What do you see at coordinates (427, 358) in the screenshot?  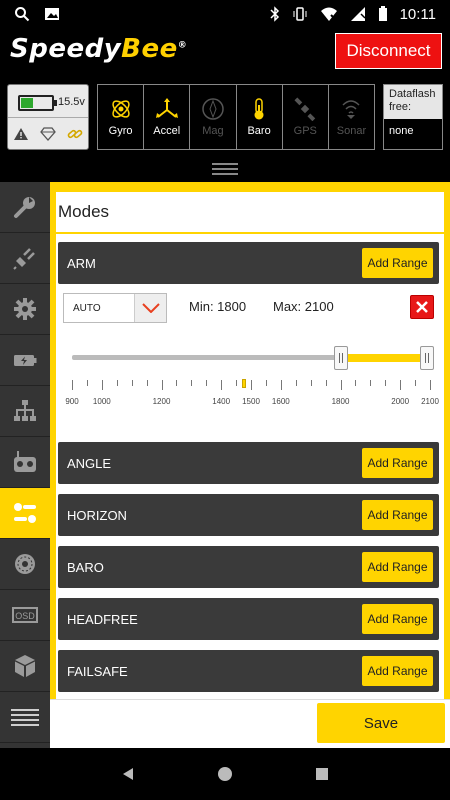 I see `range-slider-max-handle` at bounding box center [427, 358].